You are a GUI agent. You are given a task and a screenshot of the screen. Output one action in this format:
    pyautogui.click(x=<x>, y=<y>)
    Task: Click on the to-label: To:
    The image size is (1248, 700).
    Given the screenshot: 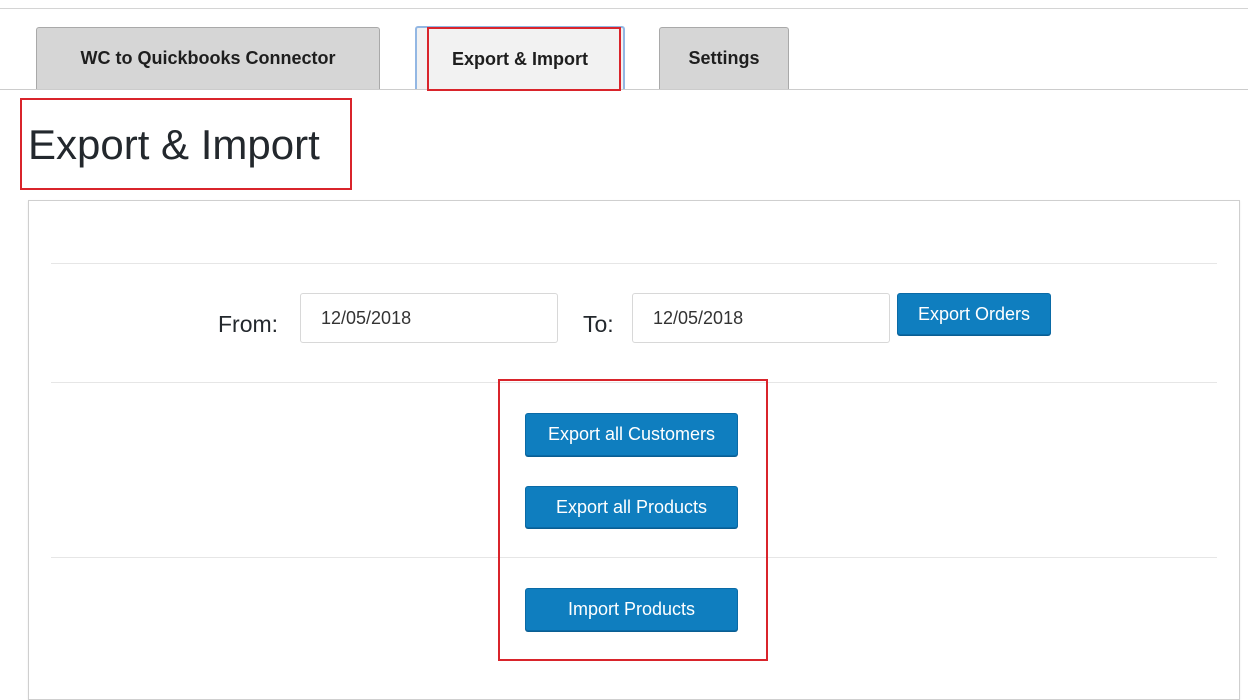 What is the action you would take?
    pyautogui.click(x=598, y=324)
    